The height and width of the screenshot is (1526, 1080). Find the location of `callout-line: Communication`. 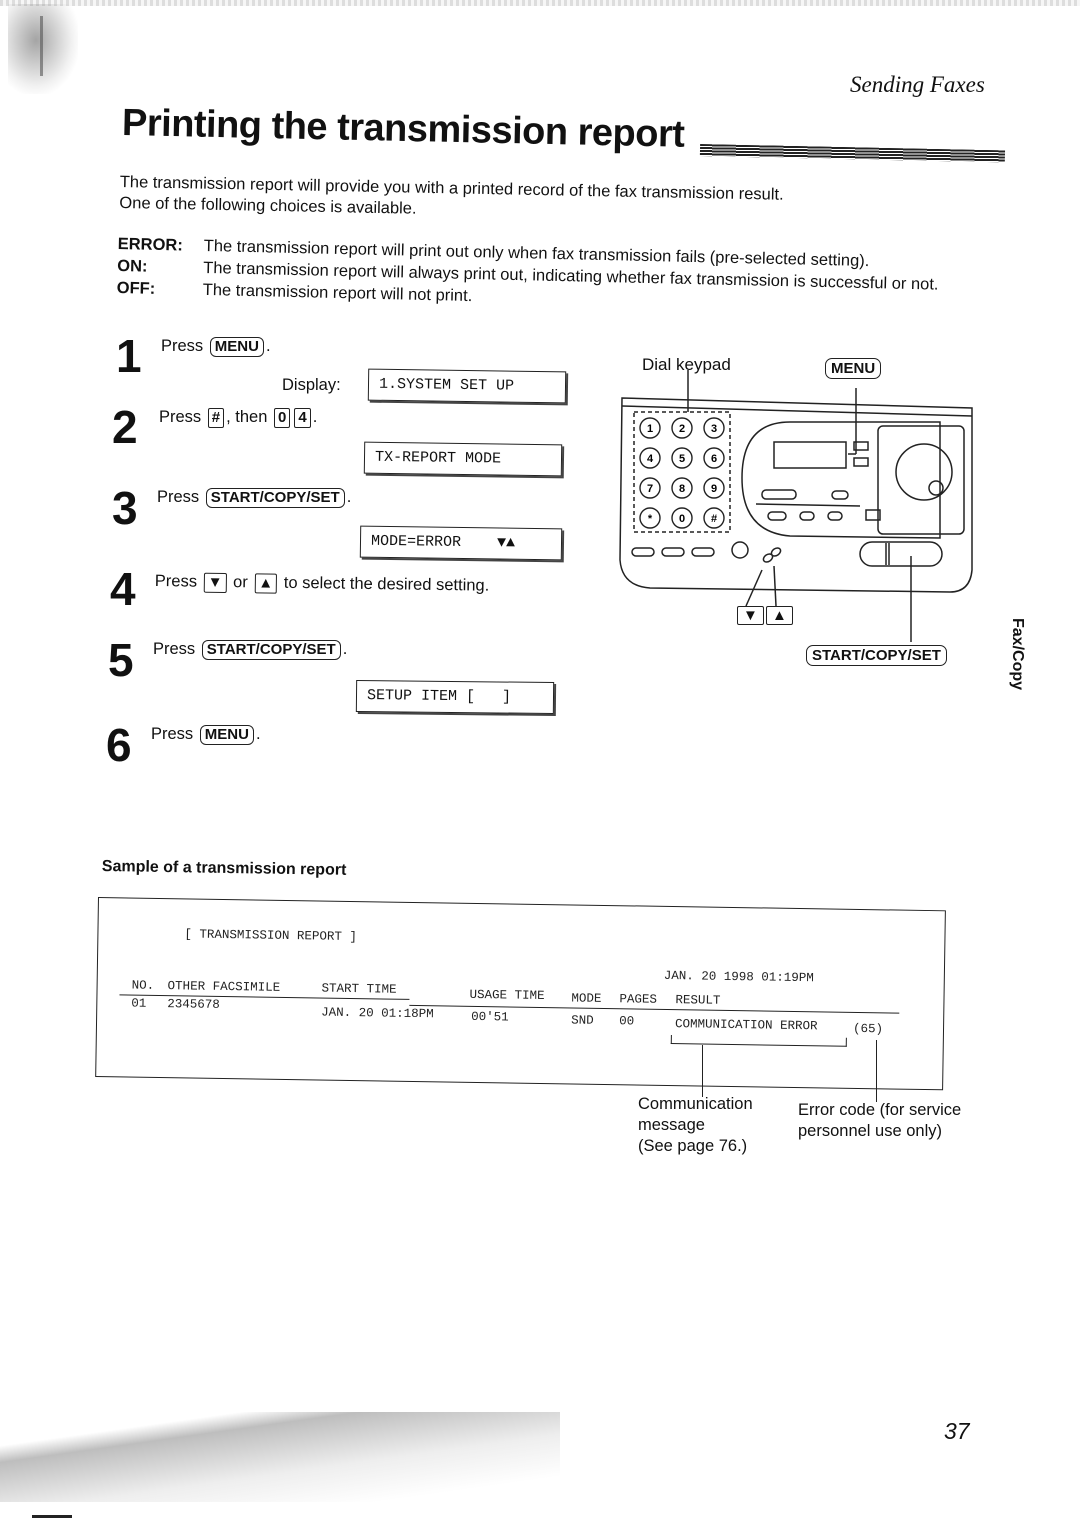

callout-line: Communication is located at coordinates (695, 1104).